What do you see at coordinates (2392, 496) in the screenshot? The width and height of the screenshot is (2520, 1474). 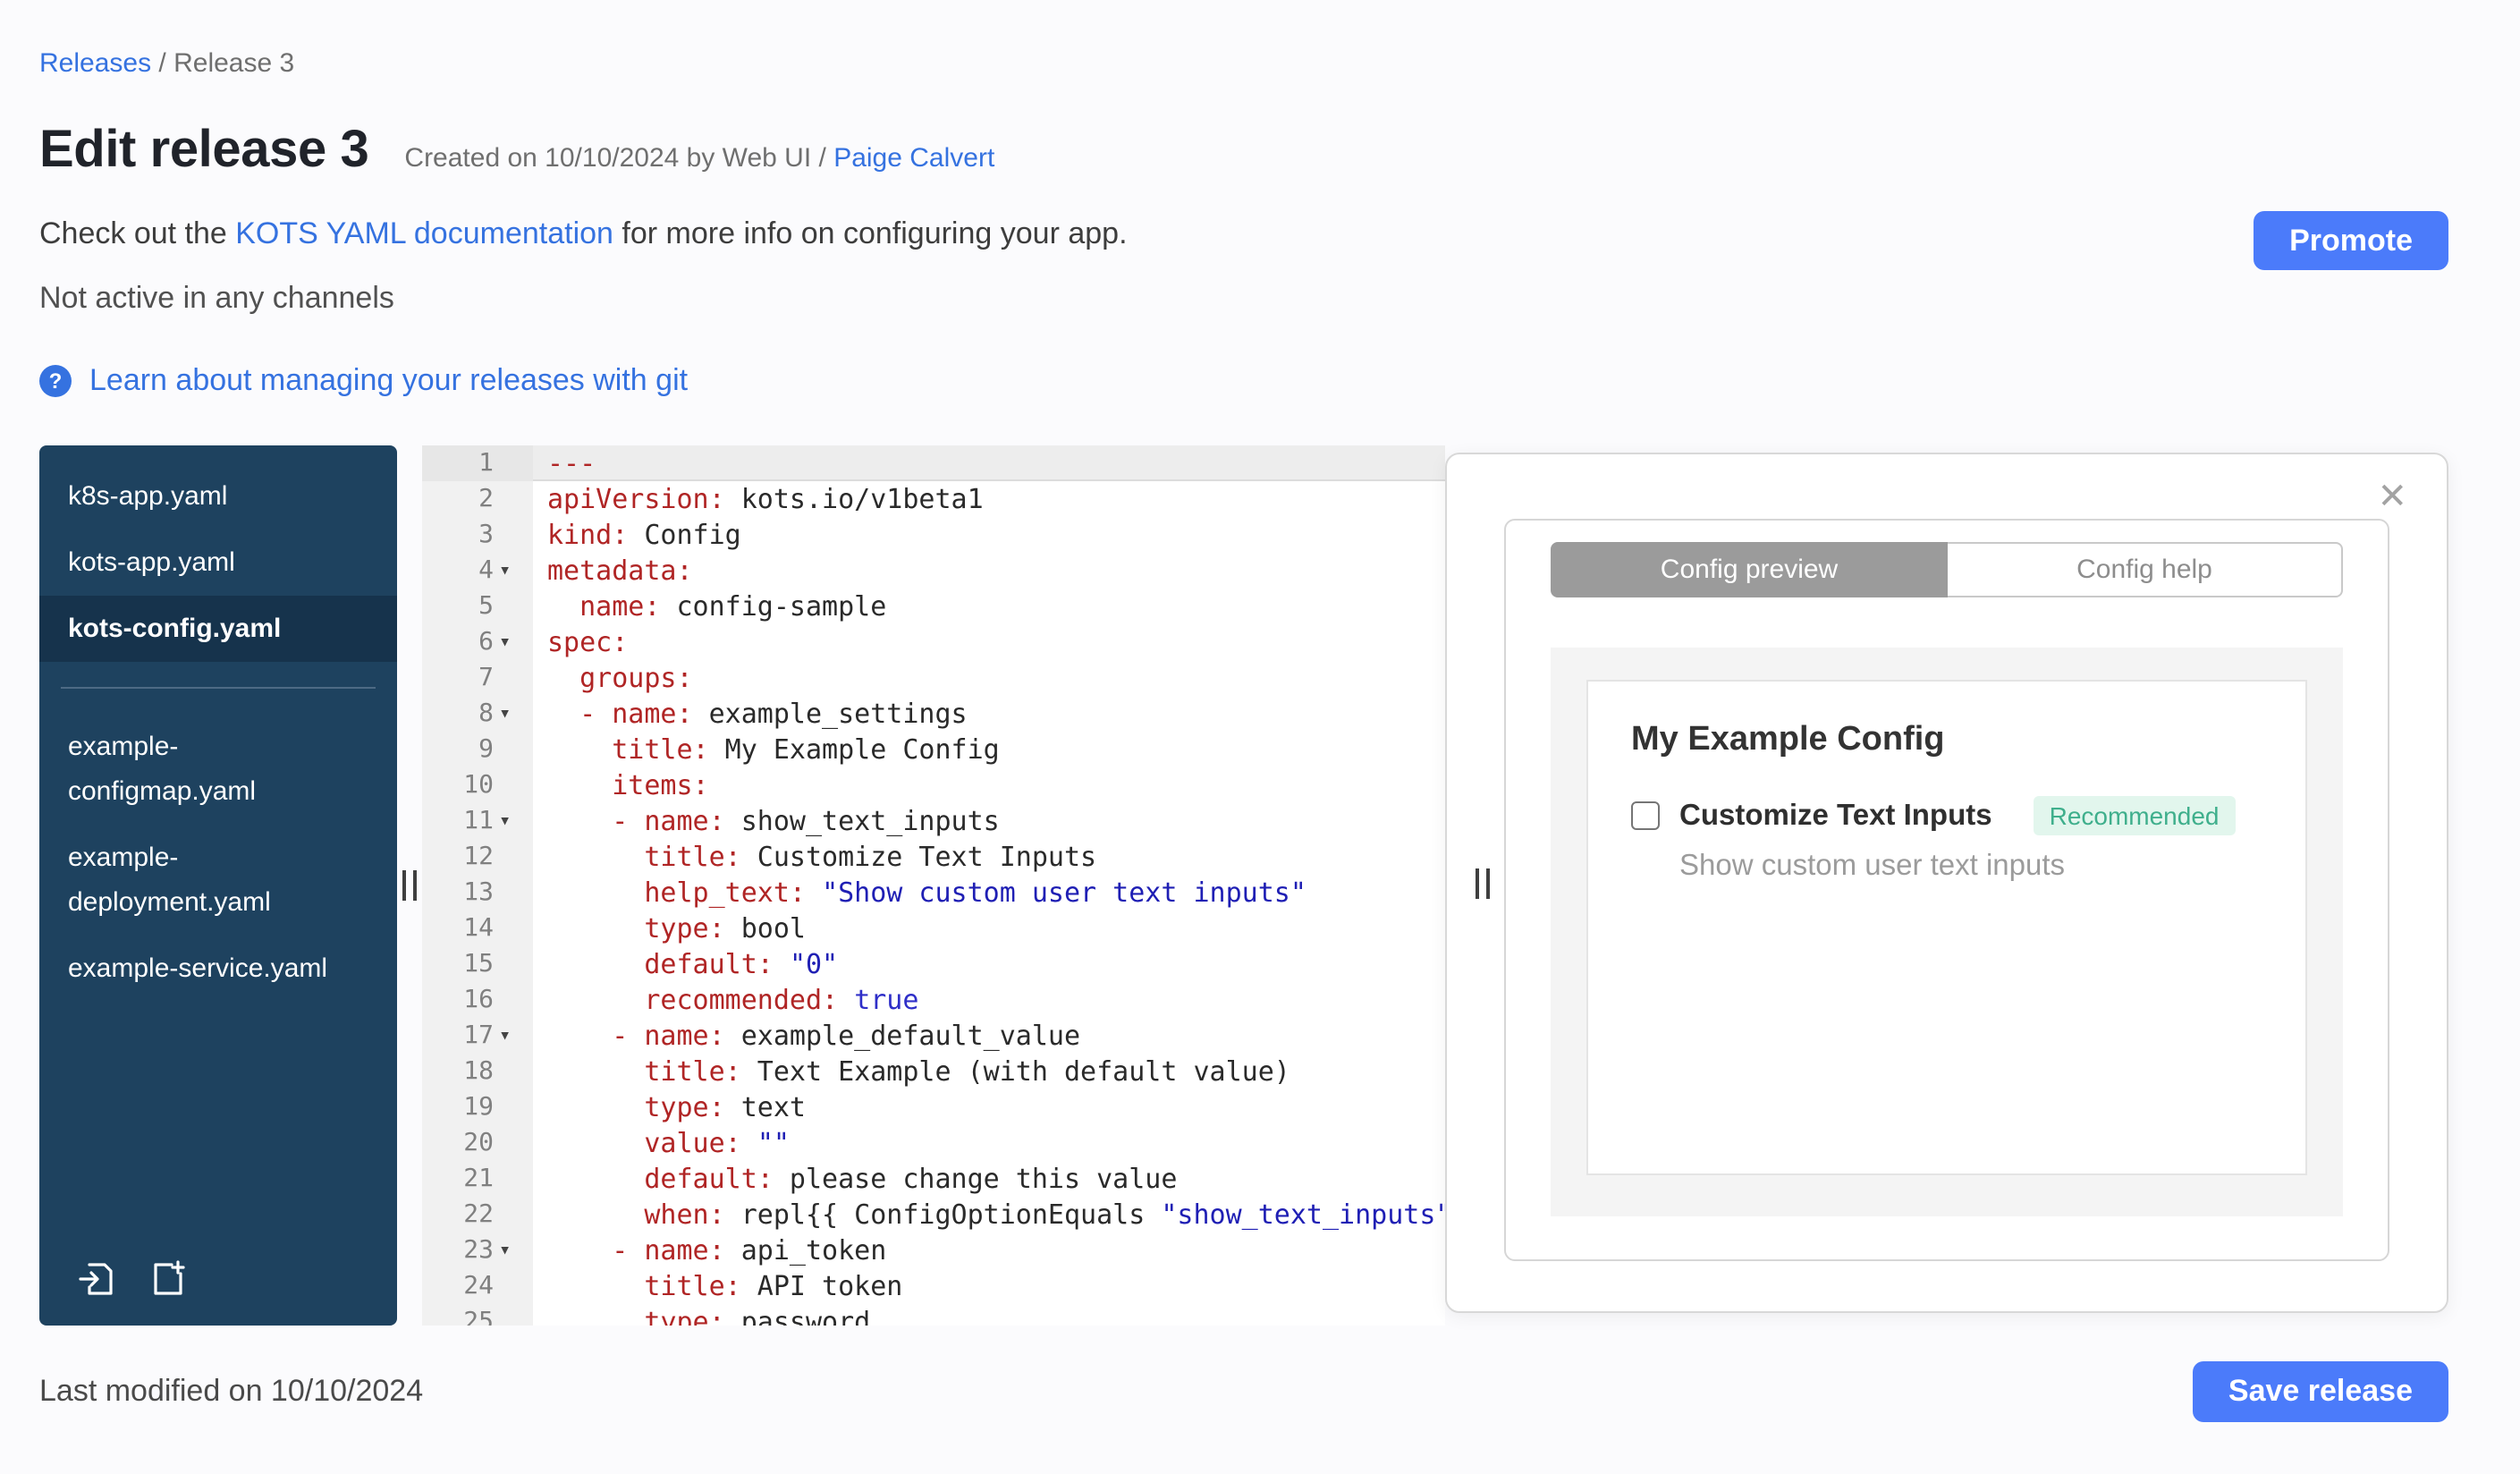 I see `close-preview-icon: ✕` at bounding box center [2392, 496].